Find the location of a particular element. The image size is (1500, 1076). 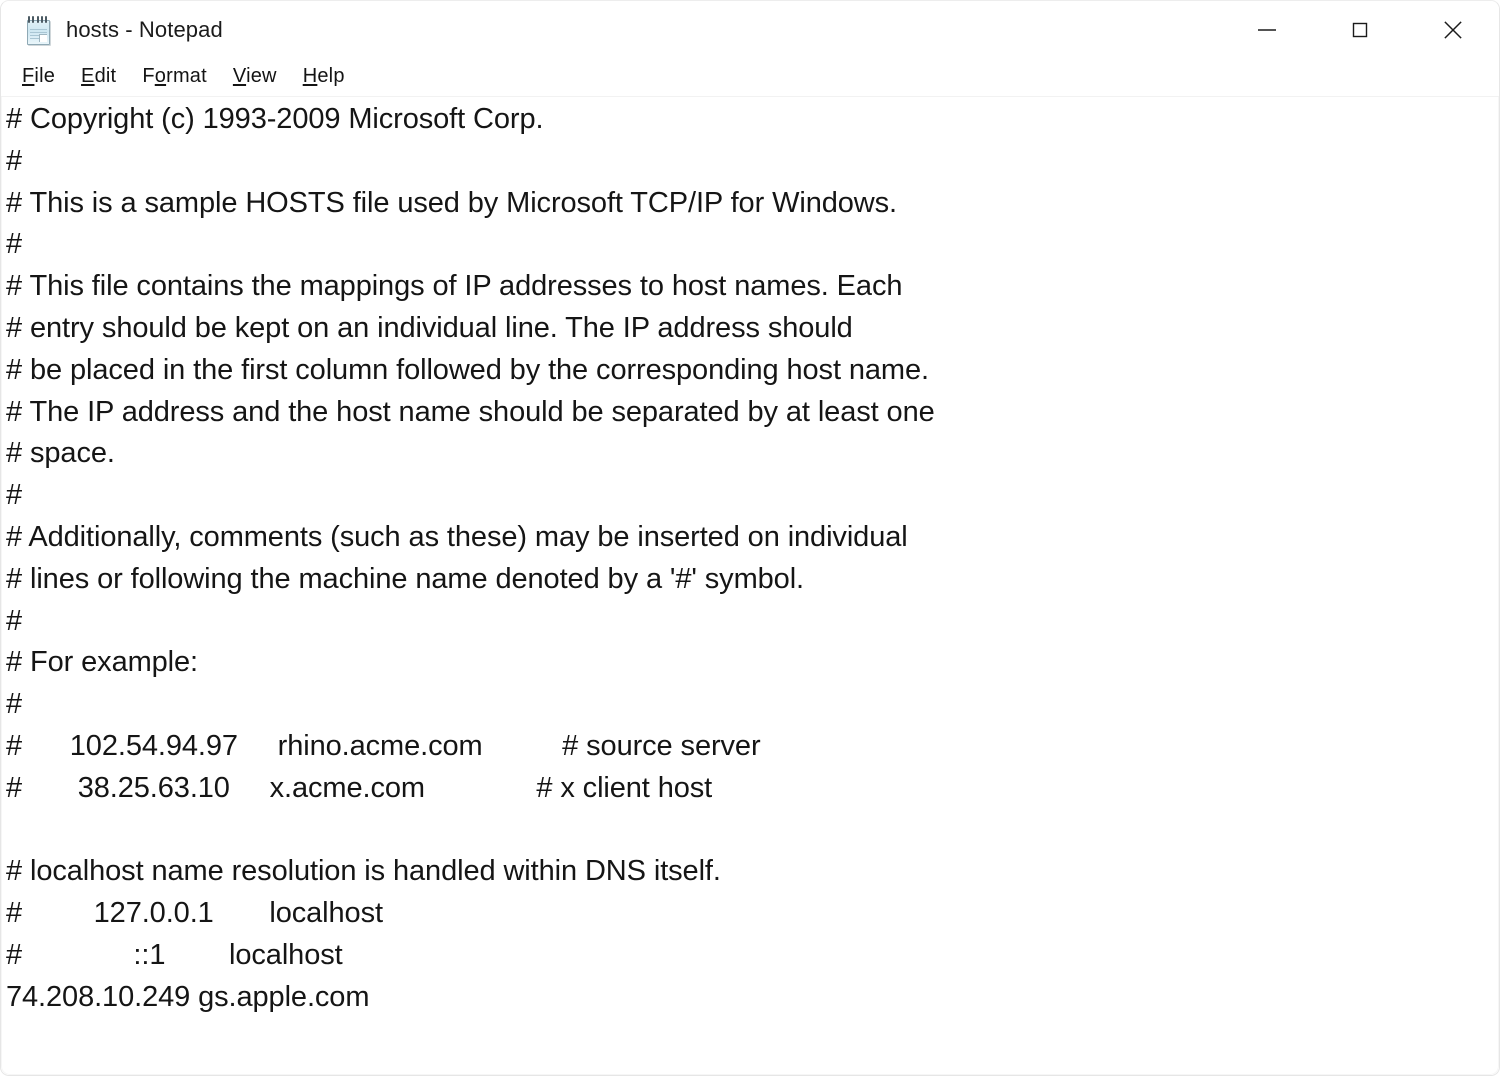

title-bar: hosts - Notepad is located at coordinates (750, 29).